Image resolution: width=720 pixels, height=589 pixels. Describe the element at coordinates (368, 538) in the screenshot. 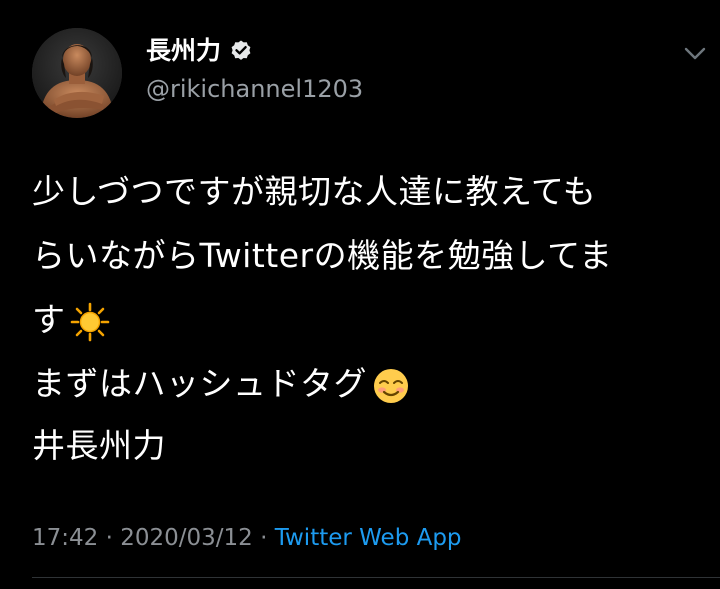

I see `tweet-source-link: Twitter Web App` at that location.